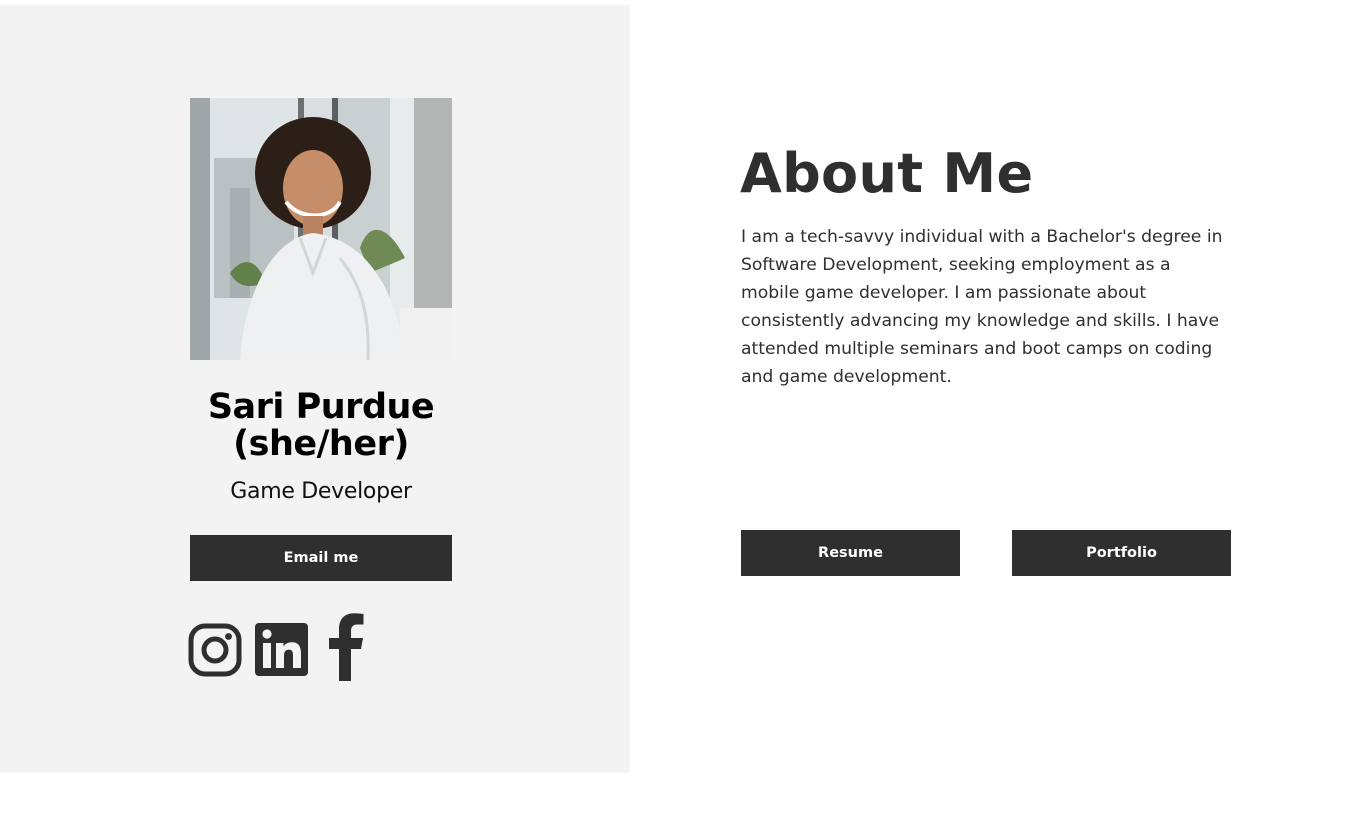  I want to click on profile-role: Game Developer, so click(321, 491).